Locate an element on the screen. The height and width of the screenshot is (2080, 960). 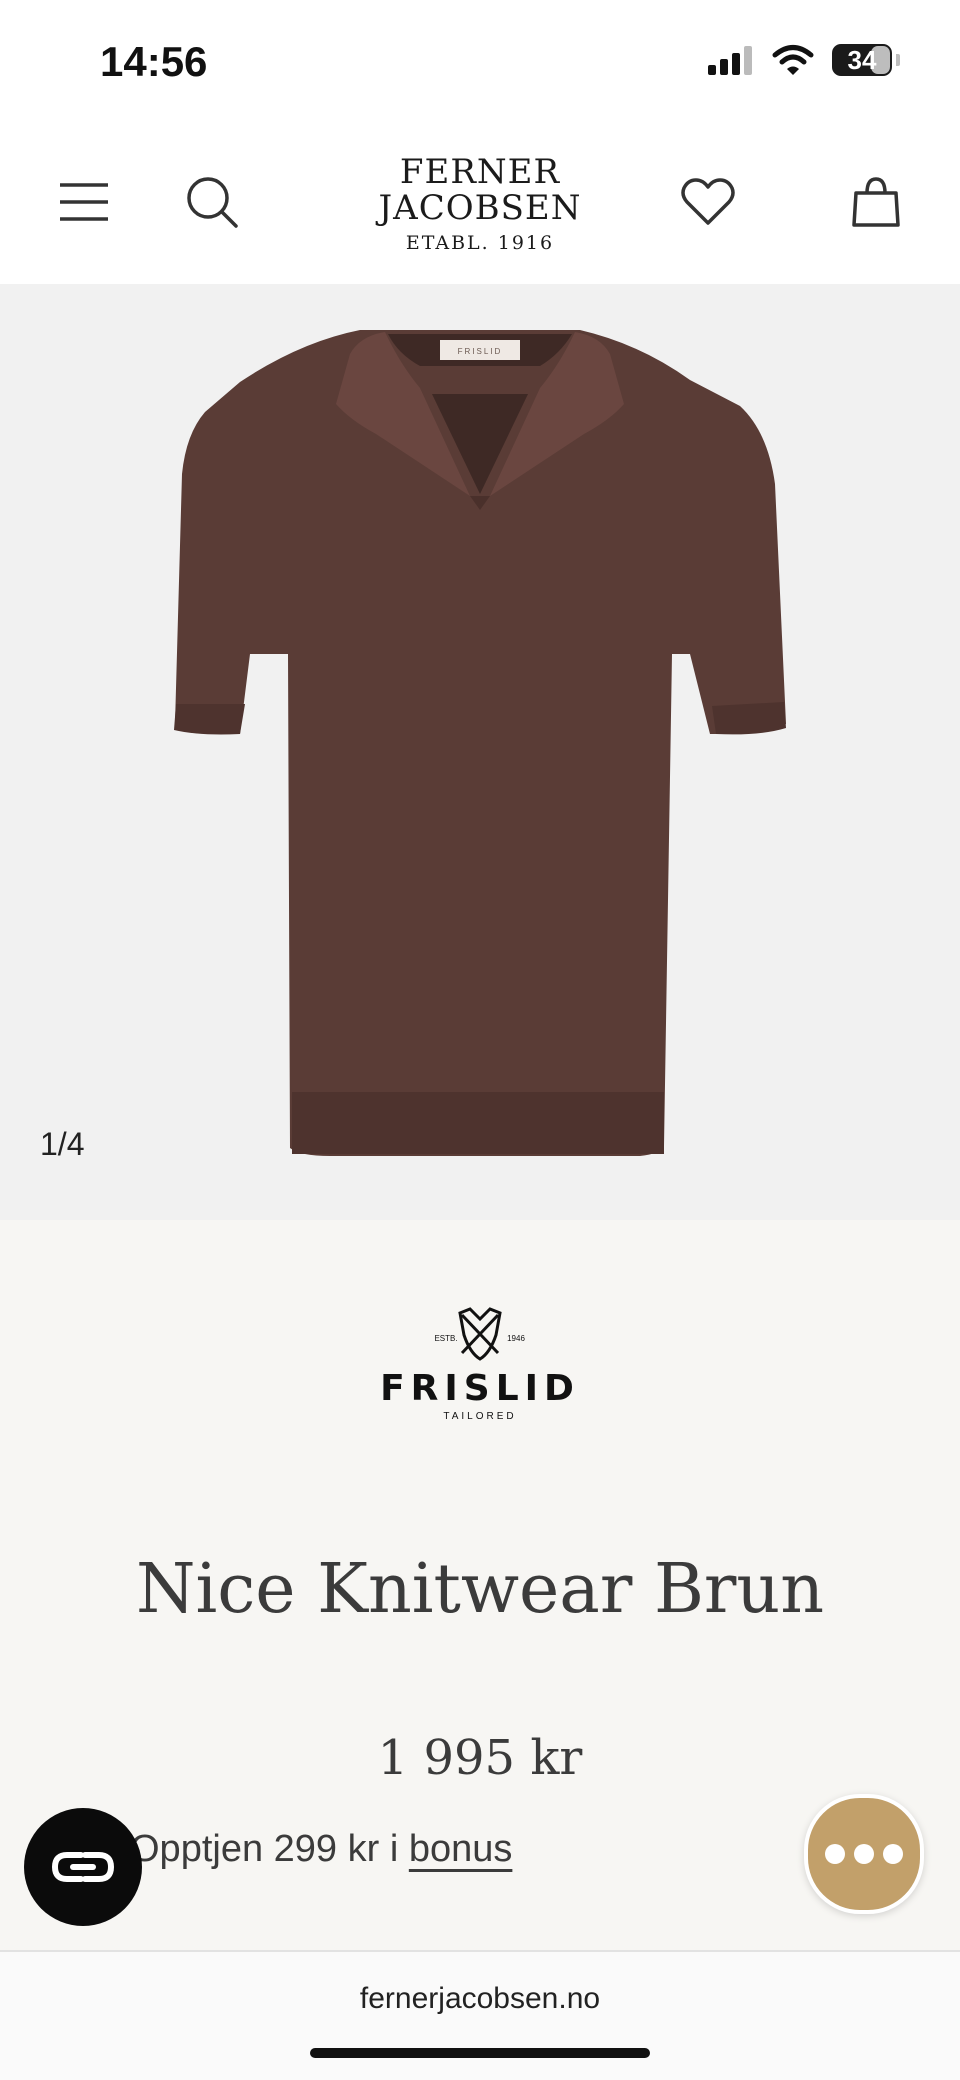
browser-address-bar: fernerjacobsen.no is located at coordinates (480, 2015).